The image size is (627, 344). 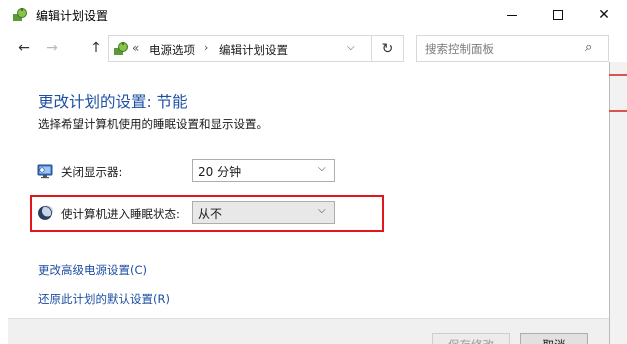 I want to click on search-box: ⌕, so click(x=512, y=48).